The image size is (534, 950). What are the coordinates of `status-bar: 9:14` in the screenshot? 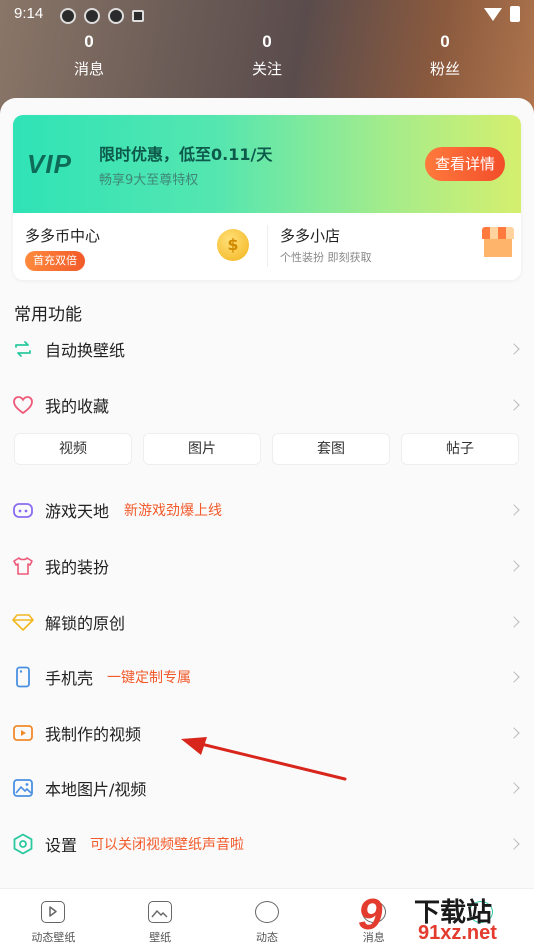 It's located at (267, 15).